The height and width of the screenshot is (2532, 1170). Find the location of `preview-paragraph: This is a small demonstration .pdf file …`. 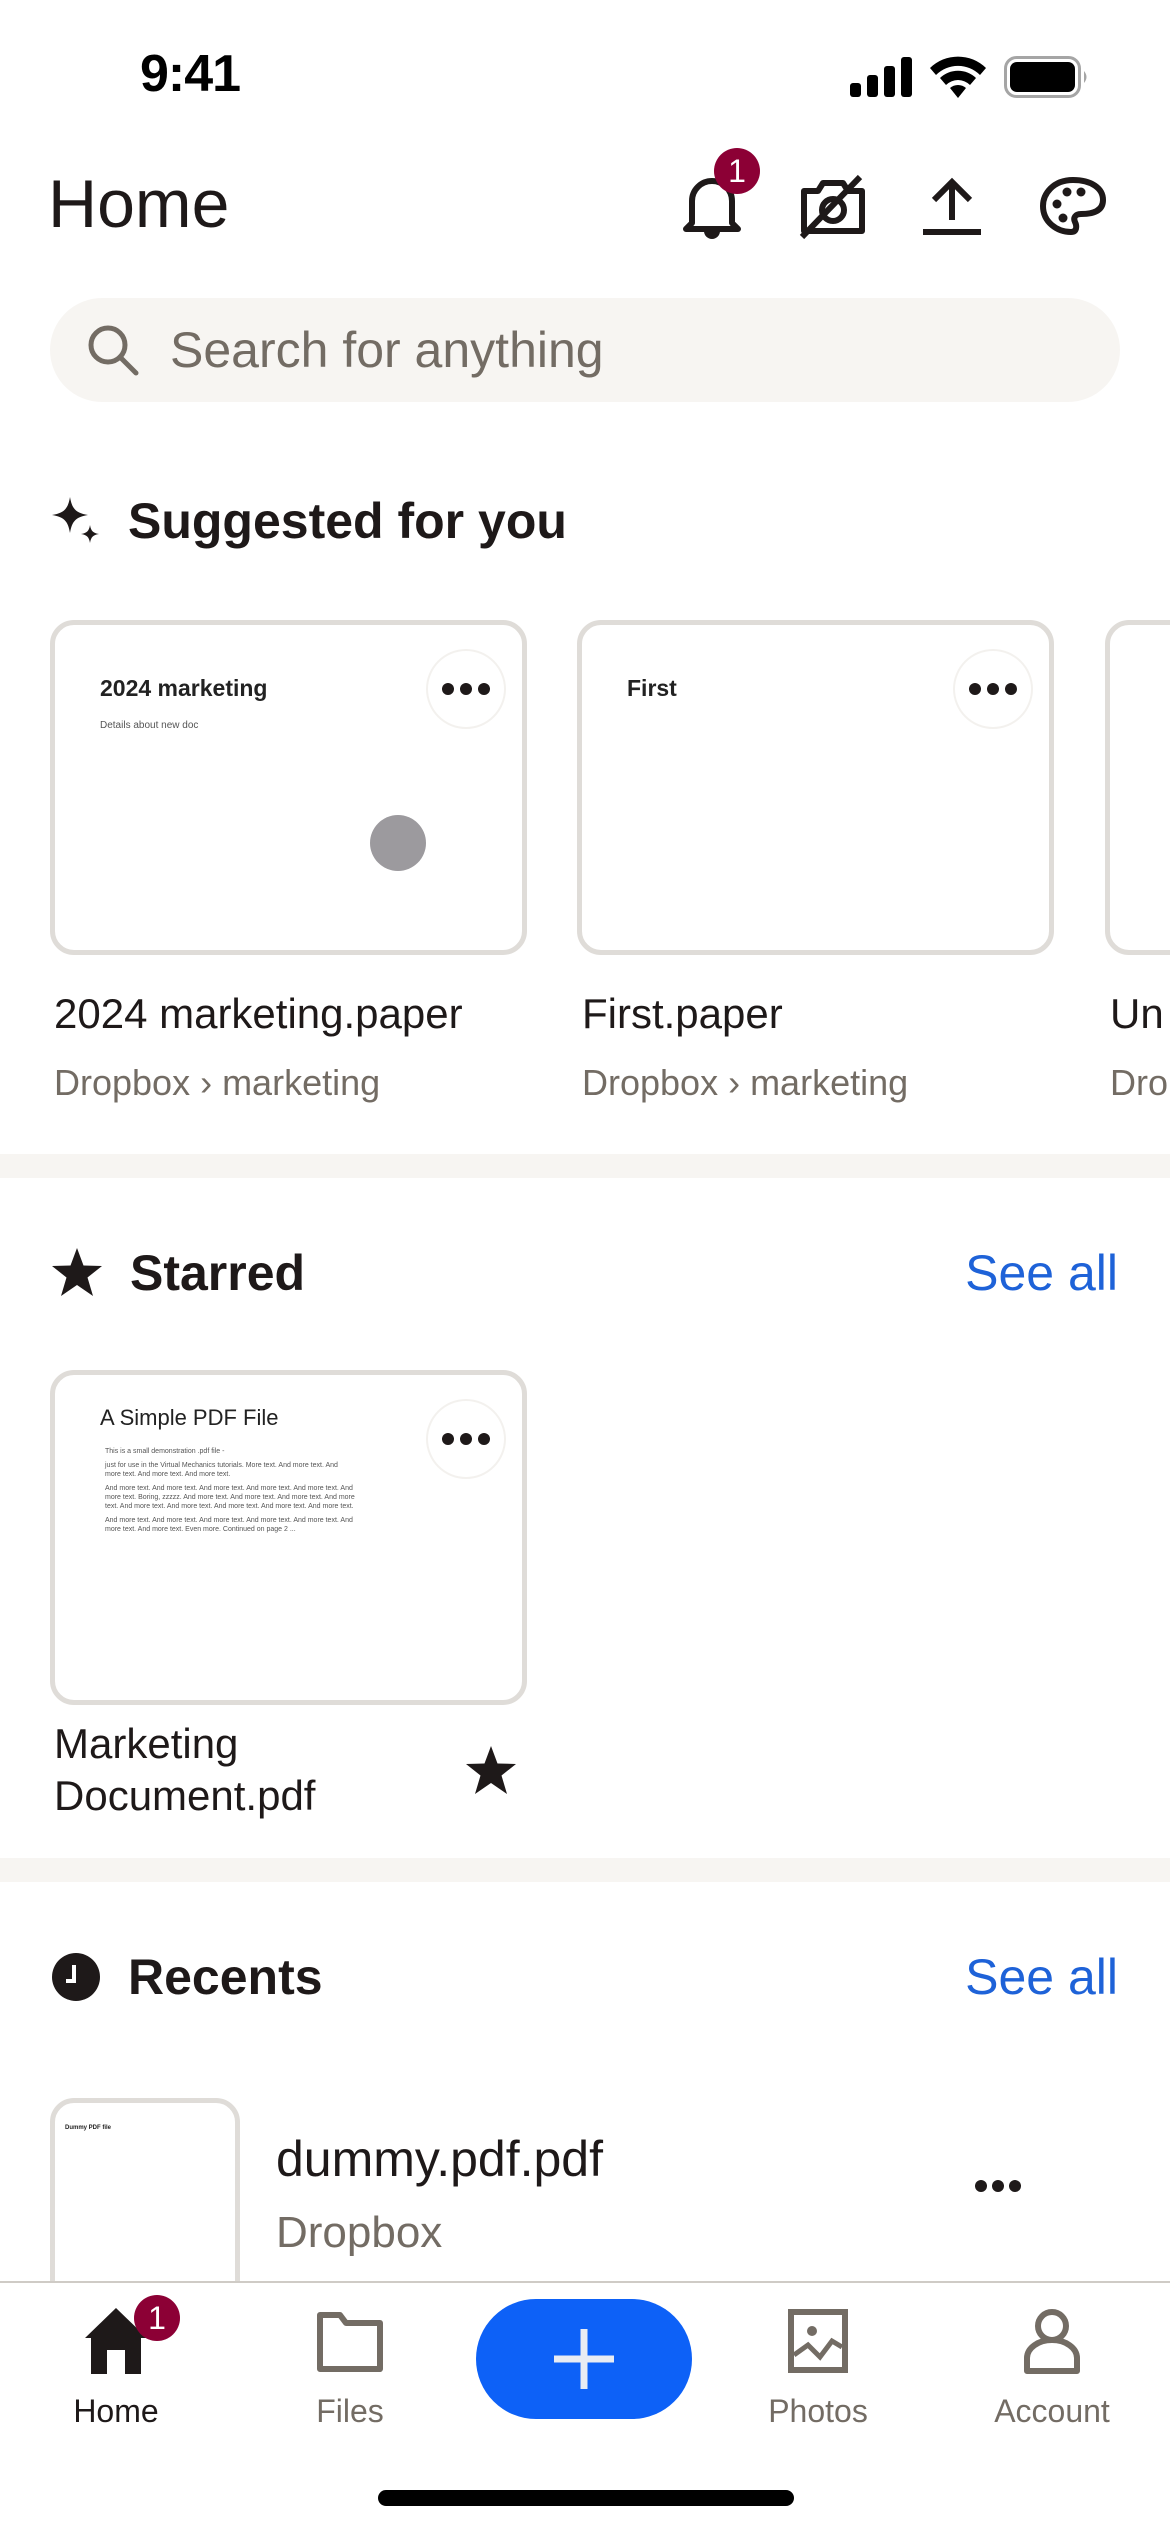

preview-paragraph: This is a small demonstration .pdf file … is located at coordinates (165, 1451).